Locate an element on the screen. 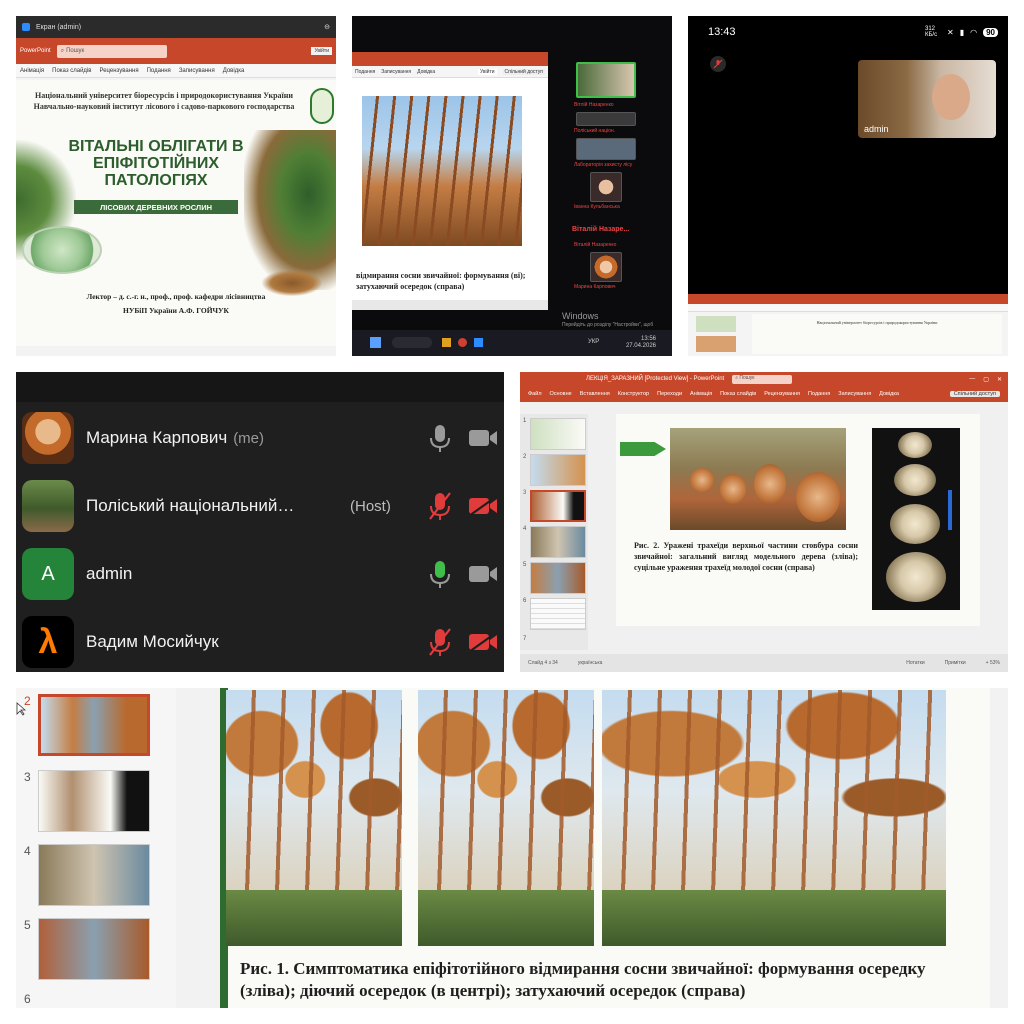 This screenshot has width=1024, height=1024. slide-counter: Слайд 4 з 34 is located at coordinates (543, 663).